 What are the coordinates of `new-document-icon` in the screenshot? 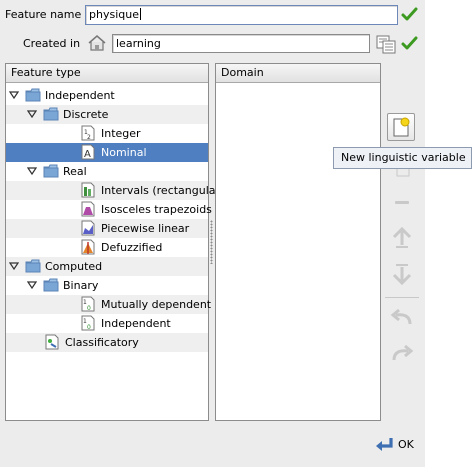 It's located at (401, 127).